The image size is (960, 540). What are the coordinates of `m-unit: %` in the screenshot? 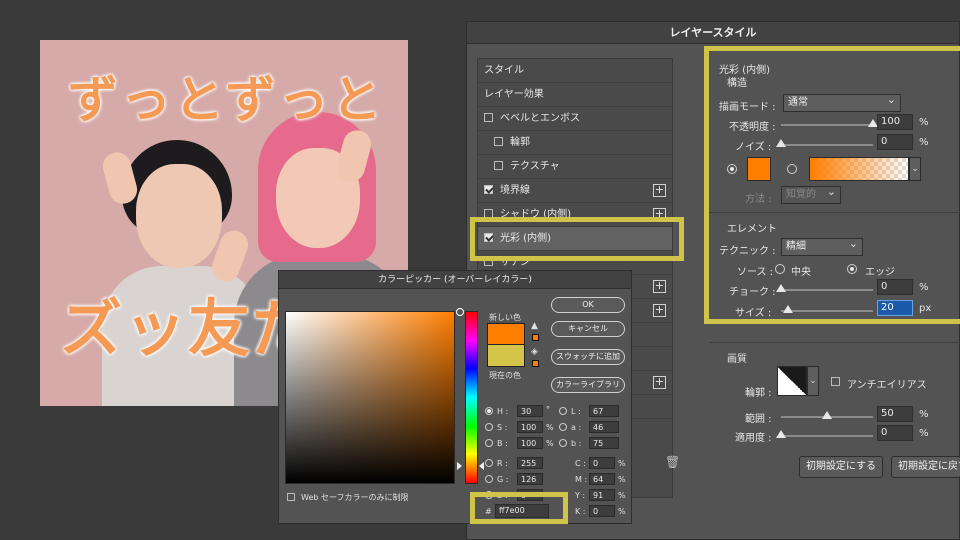 It's located at (622, 479).